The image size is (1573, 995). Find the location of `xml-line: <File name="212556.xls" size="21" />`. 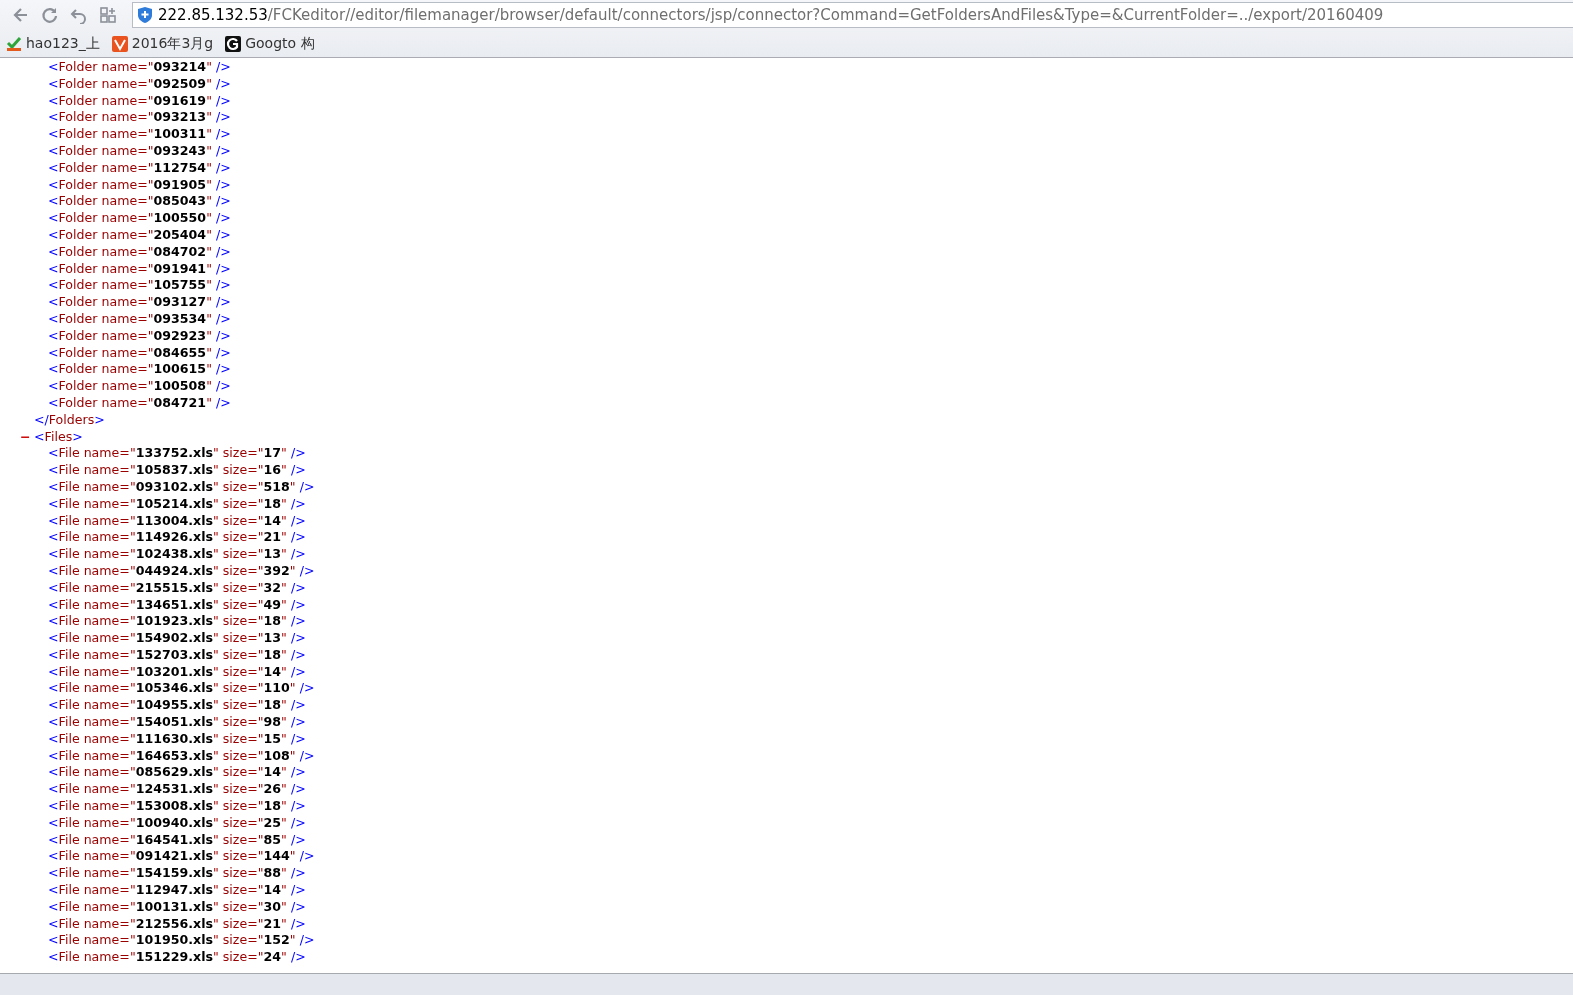

xml-line: <File name="212556.xls" size="21" /> is located at coordinates (177, 924).